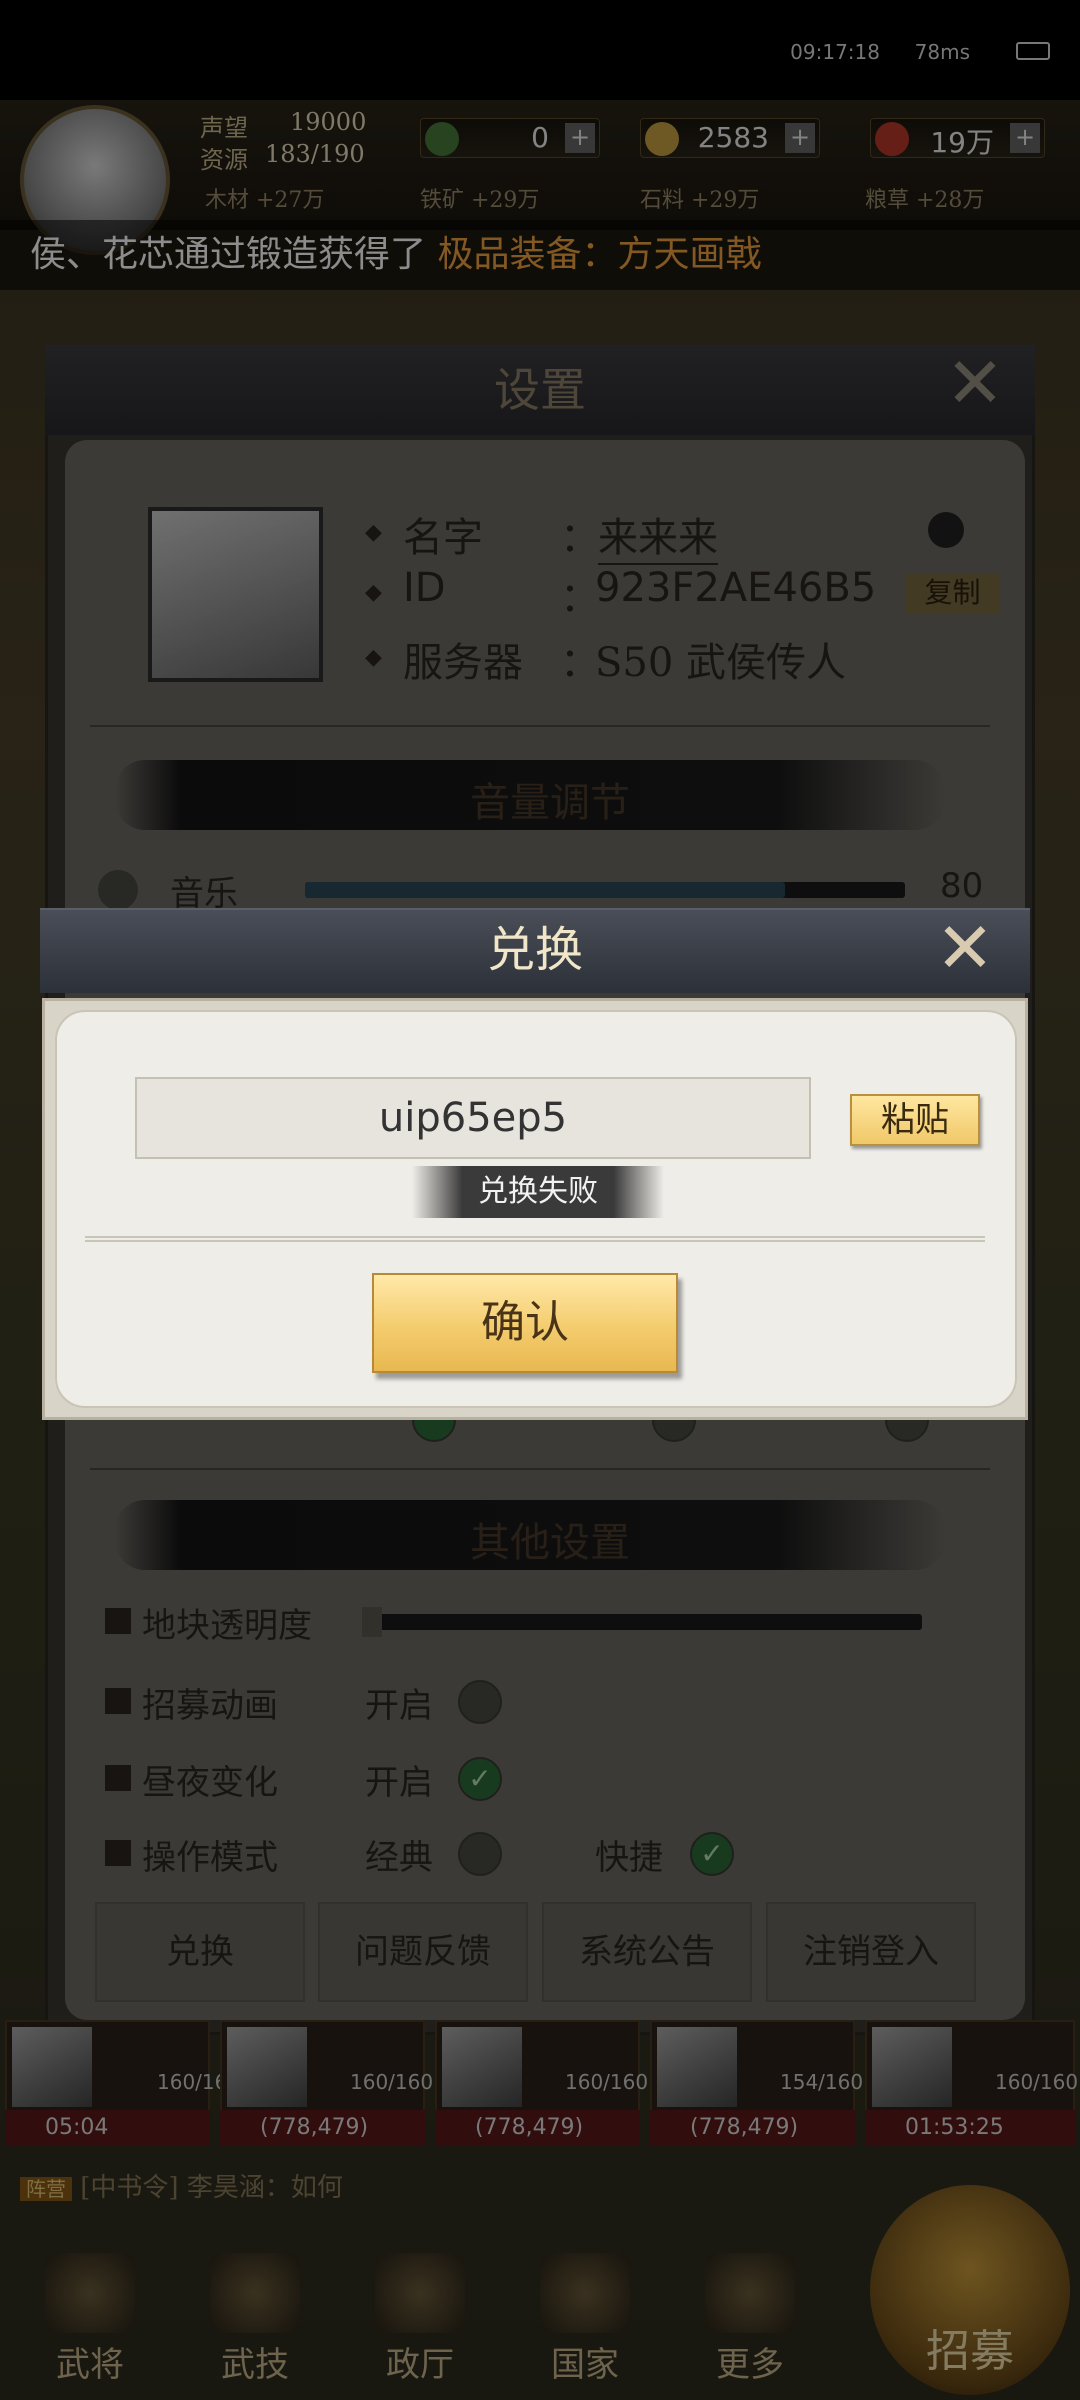 The image size is (1080, 2400). What do you see at coordinates (534, 950) in the screenshot?
I see `exchange-dialog-title: 兑换` at bounding box center [534, 950].